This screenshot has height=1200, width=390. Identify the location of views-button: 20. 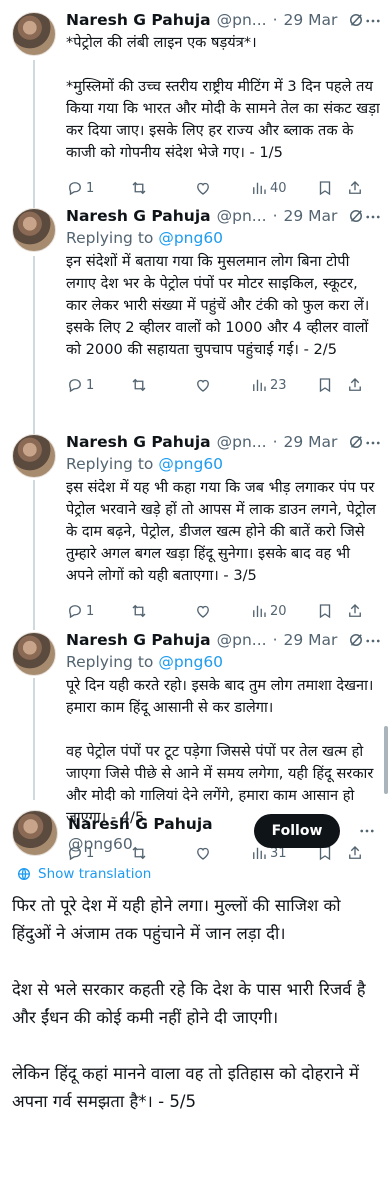
(283, 611).